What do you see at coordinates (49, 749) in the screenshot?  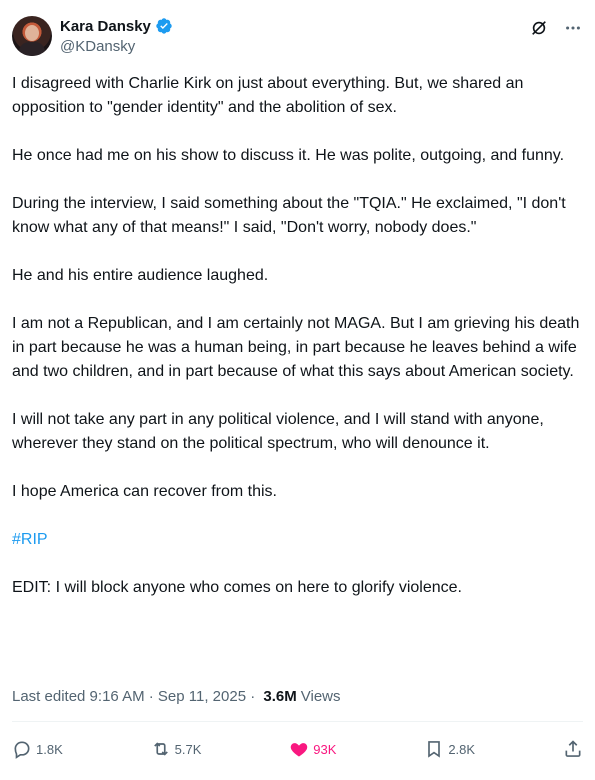 I see `reply-count: 1.8K` at bounding box center [49, 749].